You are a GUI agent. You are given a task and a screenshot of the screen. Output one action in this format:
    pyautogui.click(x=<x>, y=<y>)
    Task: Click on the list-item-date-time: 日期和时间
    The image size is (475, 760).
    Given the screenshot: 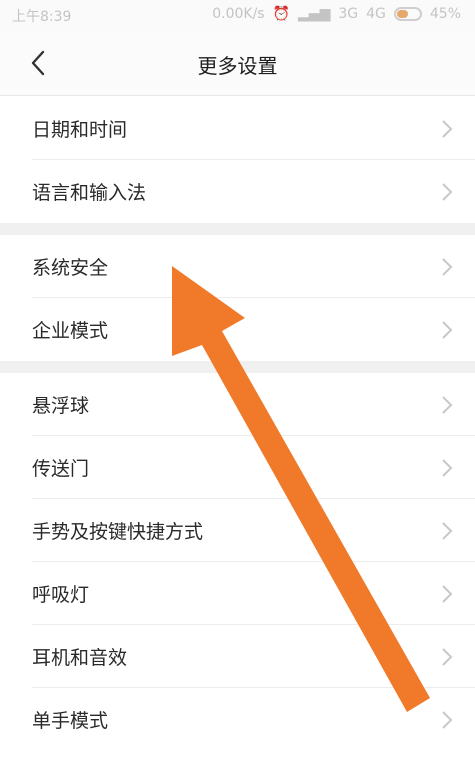 What is the action you would take?
    pyautogui.click(x=237, y=128)
    